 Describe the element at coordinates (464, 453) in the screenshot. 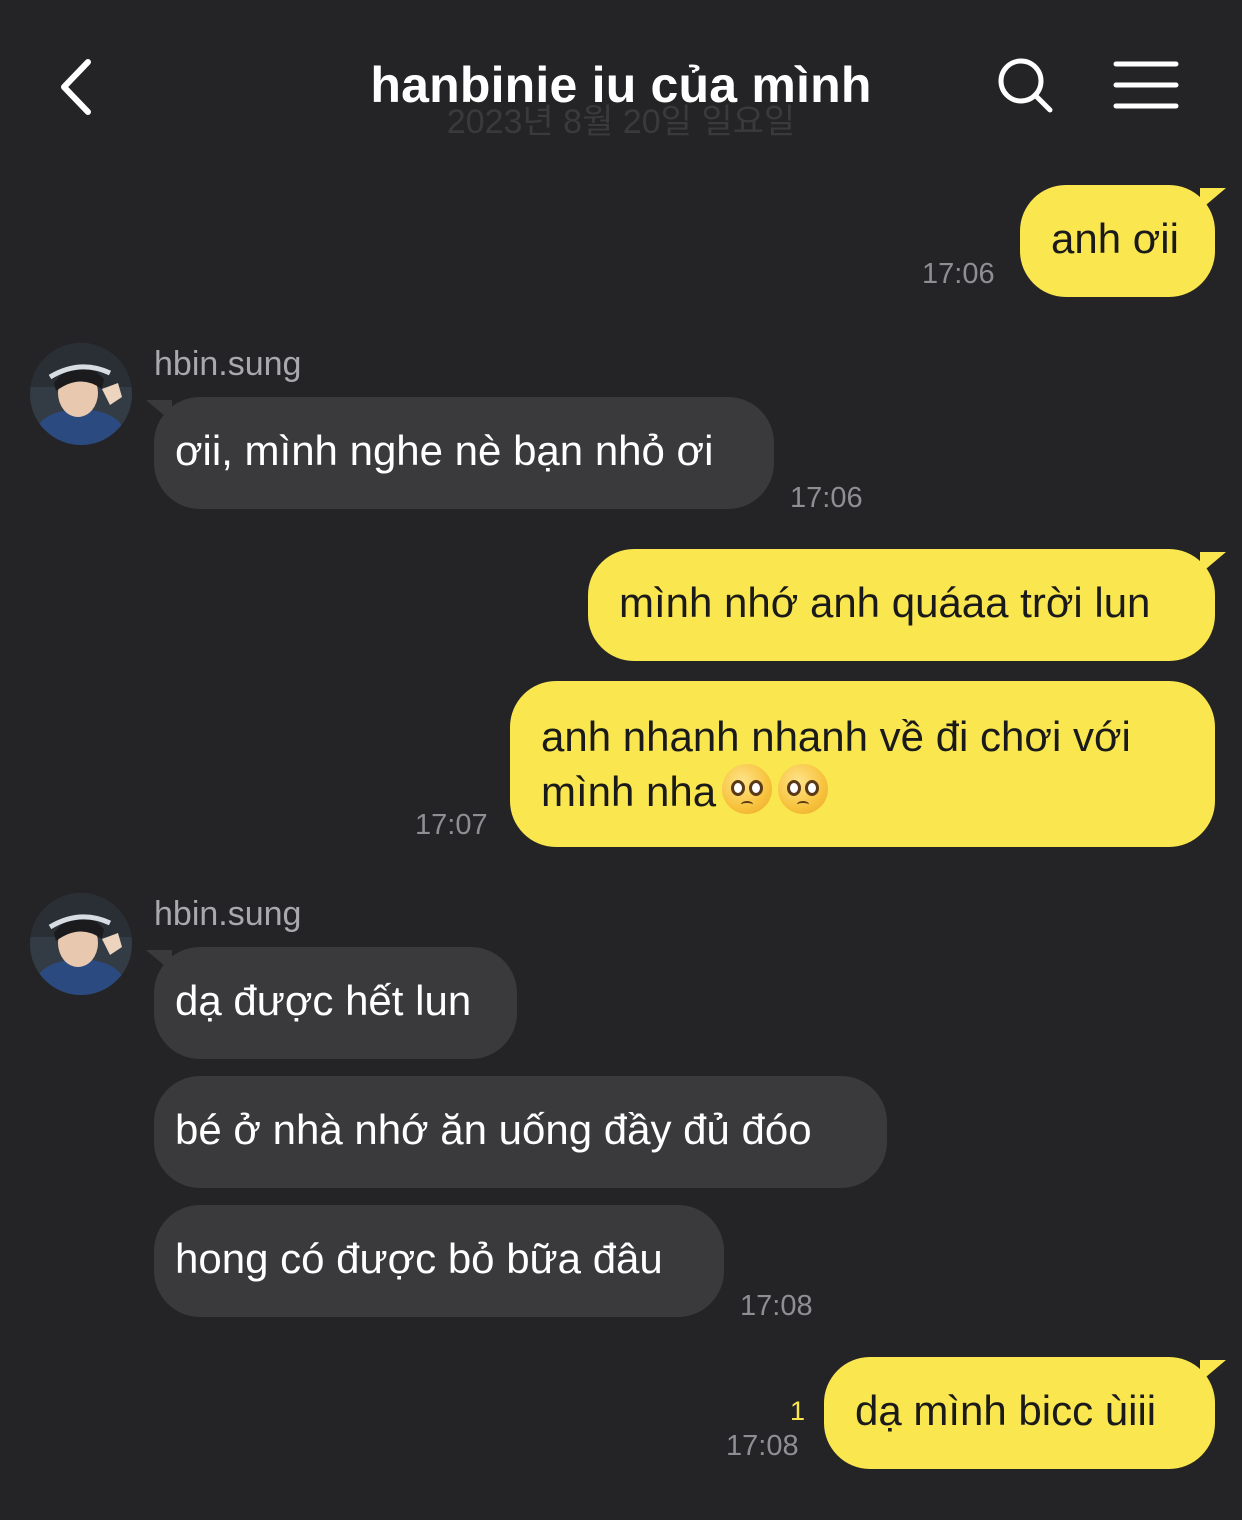

I see `message-bubble-incoming: ơii, mình nghe nè bạn nhỏ ơi` at that location.